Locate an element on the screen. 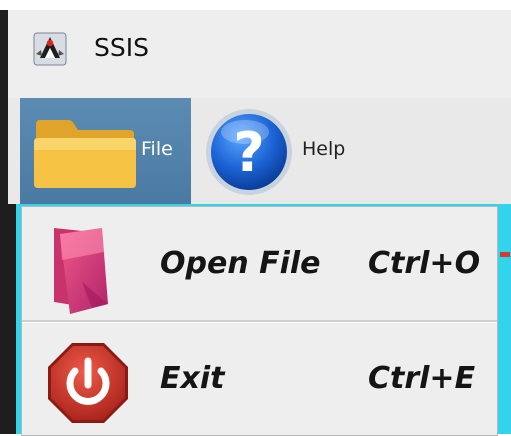 This screenshot has width=511, height=436. menu-file: File is located at coordinates (105, 151).